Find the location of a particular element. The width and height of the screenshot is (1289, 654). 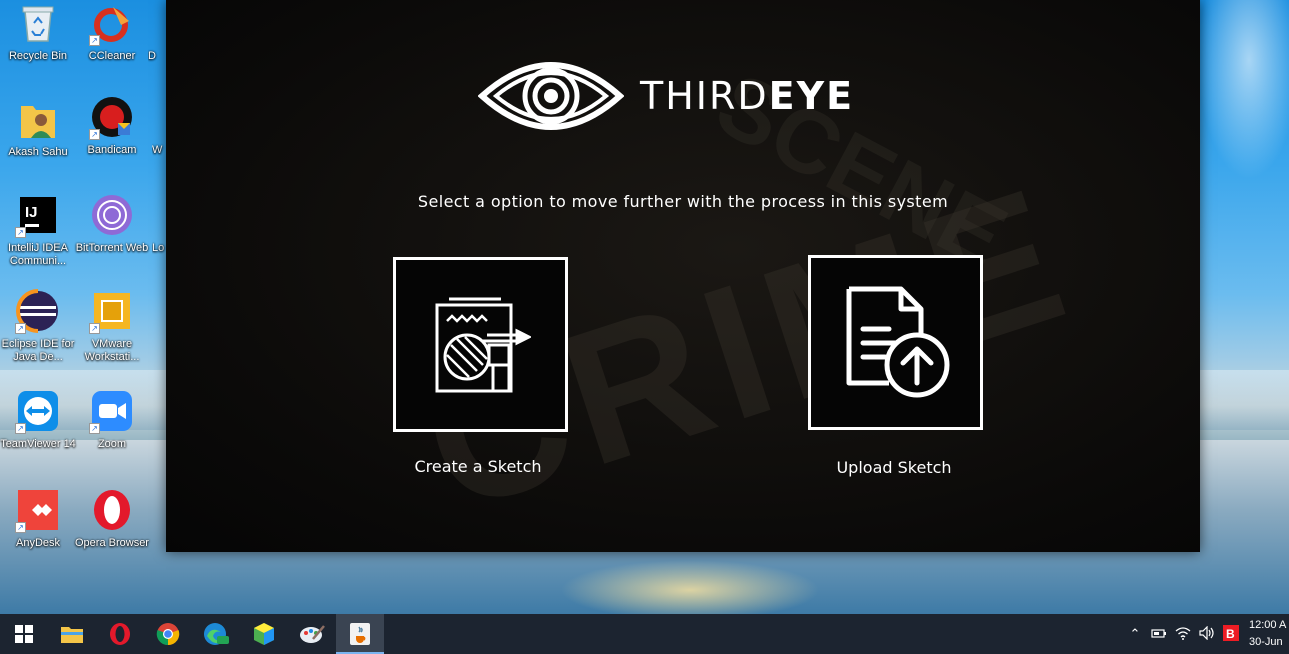

desktop-icon-label: Akash Sahu is located at coordinates (38, 152).